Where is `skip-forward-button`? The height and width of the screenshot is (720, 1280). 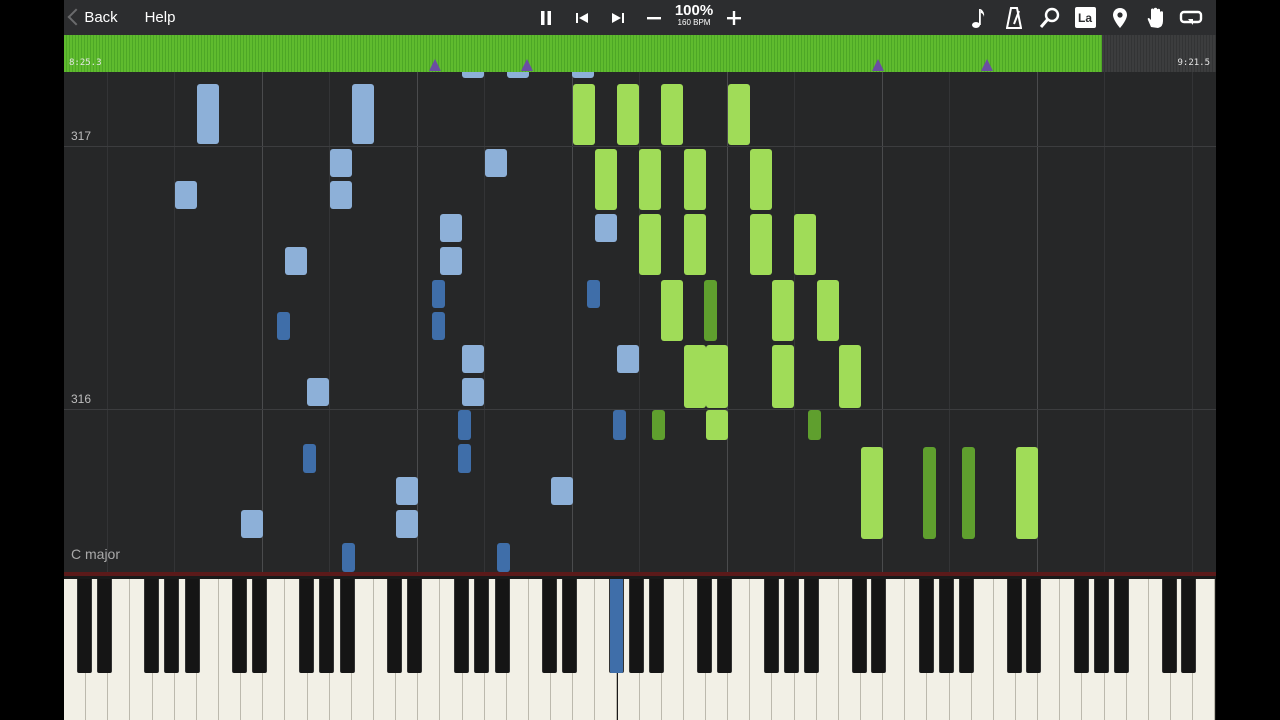 skip-forward-button is located at coordinates (618, 17).